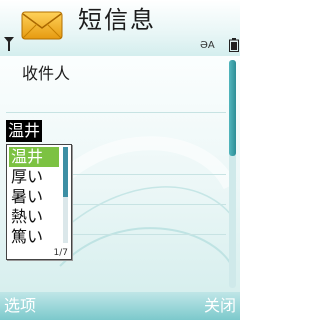  Describe the element at coordinates (116, 112) in the screenshot. I see `field-divider` at that location.